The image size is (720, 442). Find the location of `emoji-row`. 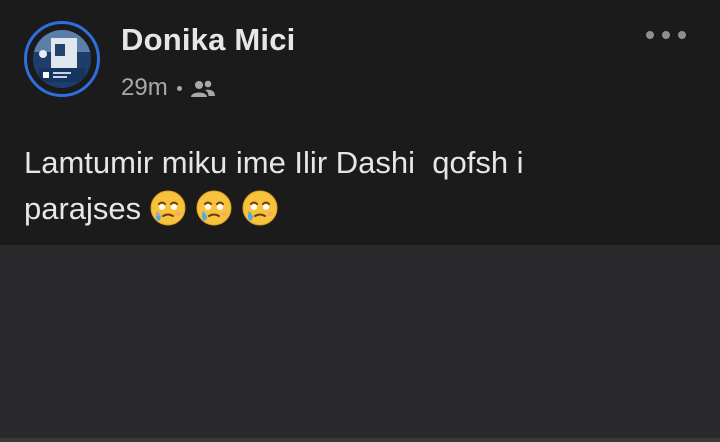

emoji-row is located at coordinates (218, 208).